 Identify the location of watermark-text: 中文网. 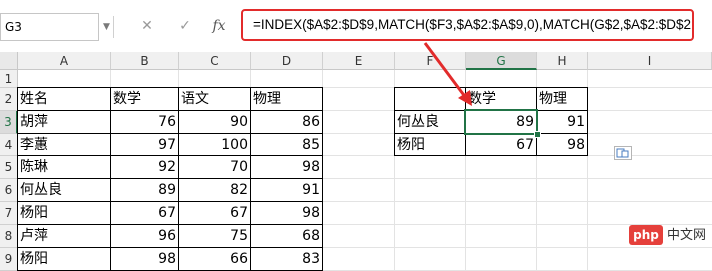
(686, 235).